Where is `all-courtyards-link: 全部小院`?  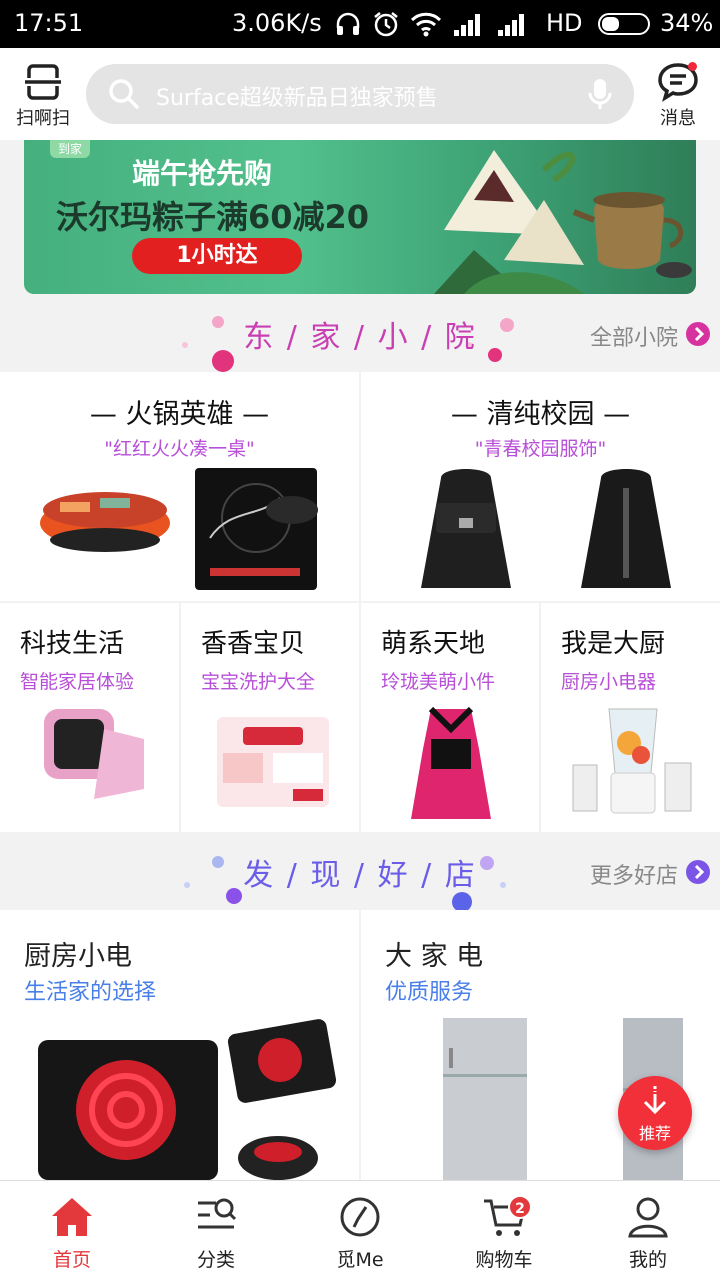
all-courtyards-link: 全部小院 is located at coordinates (634, 336).